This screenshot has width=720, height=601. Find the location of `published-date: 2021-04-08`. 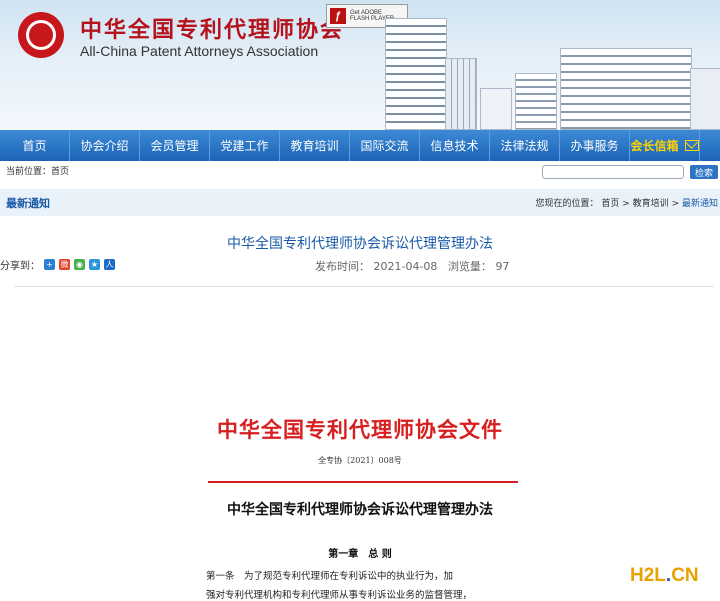

published-date: 2021-04-08 is located at coordinates (405, 266).